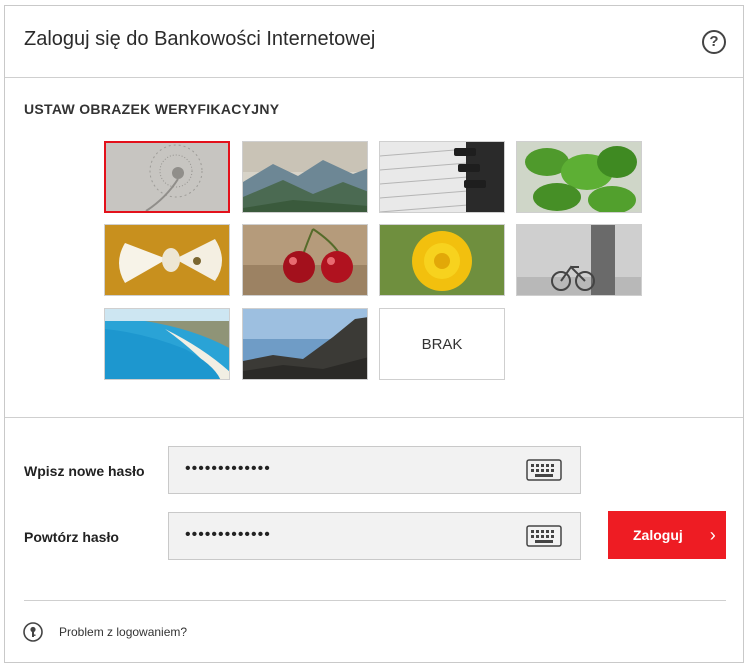  I want to click on section-title: USTAW OBRAZEK WERYFIKACYJNY, so click(152, 109).